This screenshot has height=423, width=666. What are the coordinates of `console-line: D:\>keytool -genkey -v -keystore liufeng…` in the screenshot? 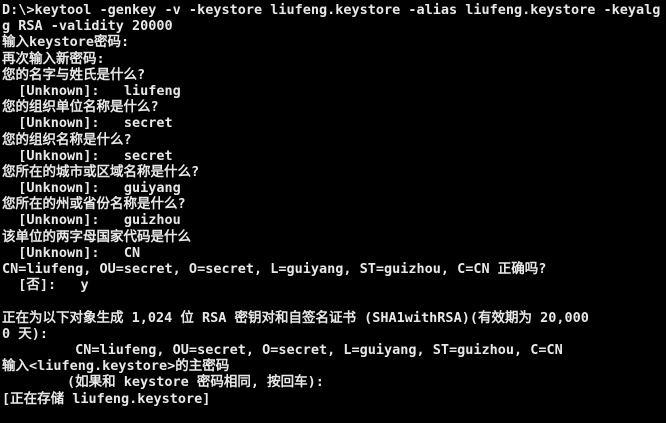 It's located at (331, 10).